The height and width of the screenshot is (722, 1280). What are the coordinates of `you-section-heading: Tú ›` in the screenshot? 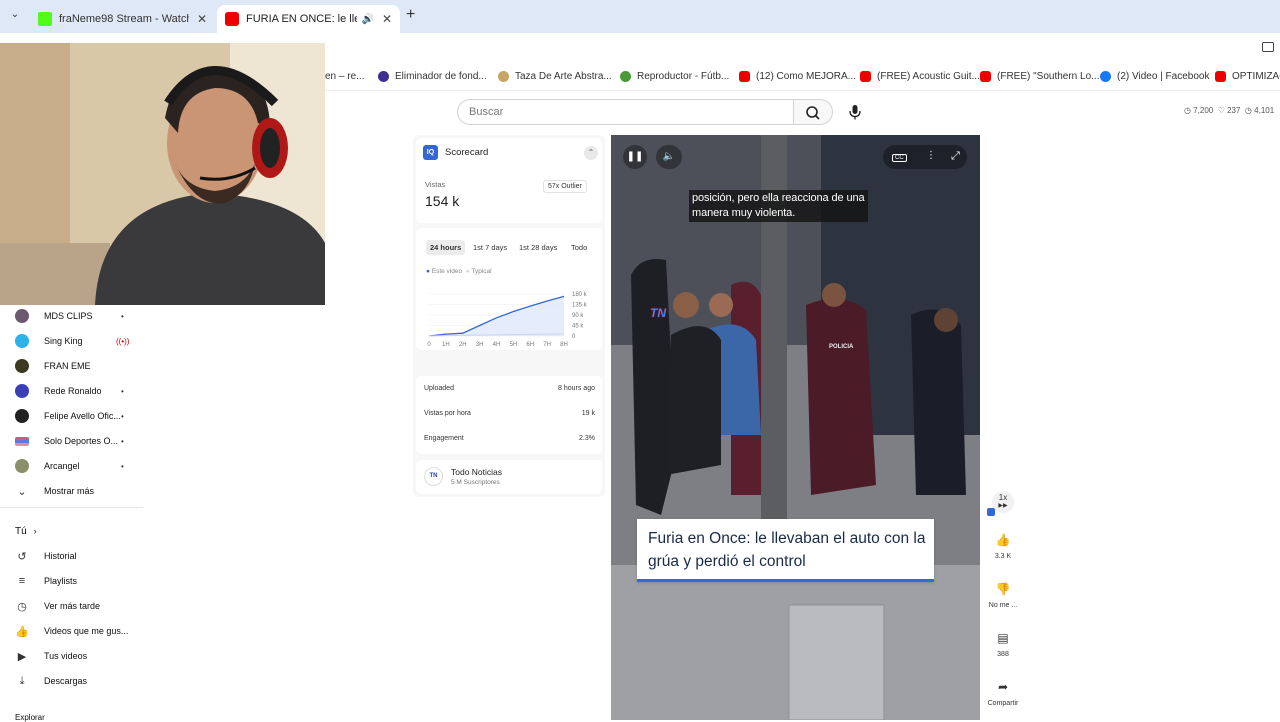 It's located at (77, 531).